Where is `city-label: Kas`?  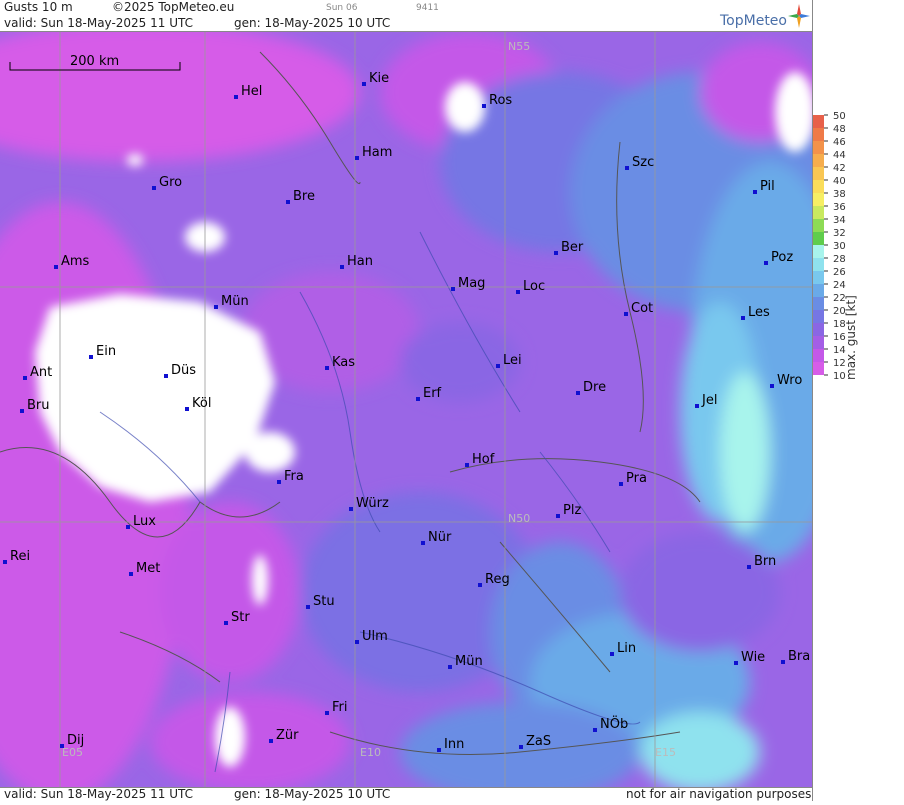 city-label: Kas is located at coordinates (343, 362).